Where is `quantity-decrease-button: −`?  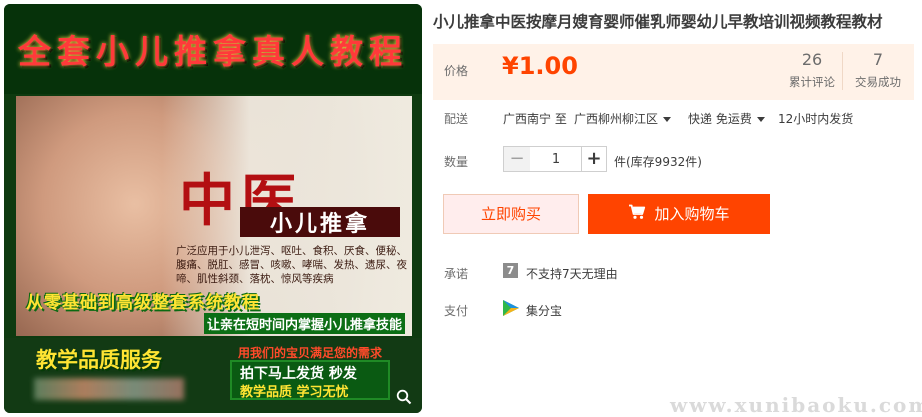
quantity-decrease-button: − is located at coordinates (517, 159).